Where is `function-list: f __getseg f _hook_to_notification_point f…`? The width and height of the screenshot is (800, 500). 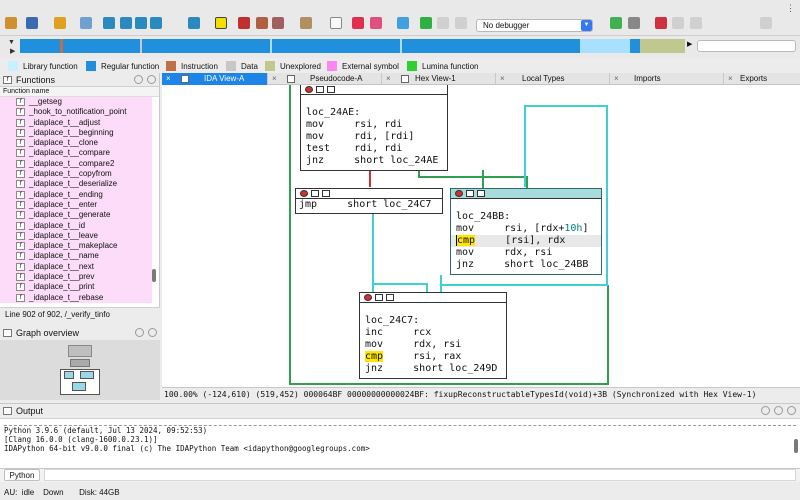
function-list: f __getseg f _hook_to_notification_point f… is located at coordinates (76, 204).